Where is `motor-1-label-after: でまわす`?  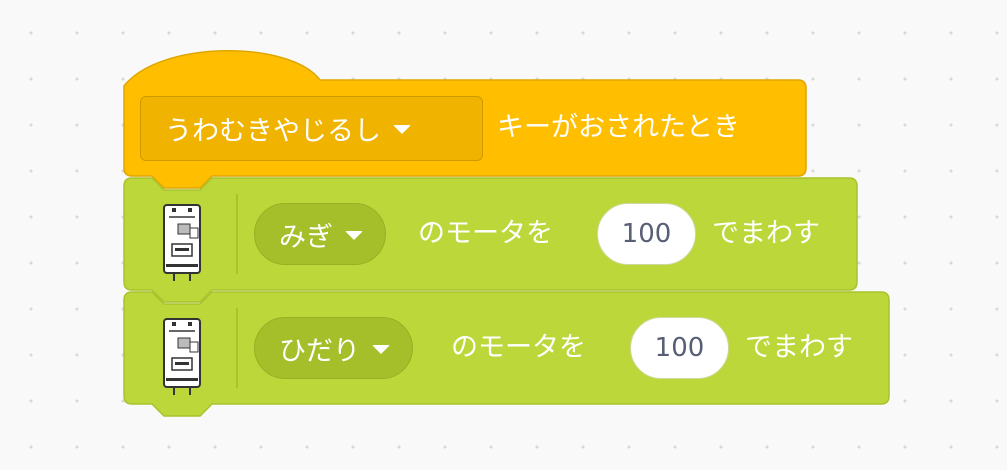
motor-1-label-after: でまわす is located at coordinates (766, 233).